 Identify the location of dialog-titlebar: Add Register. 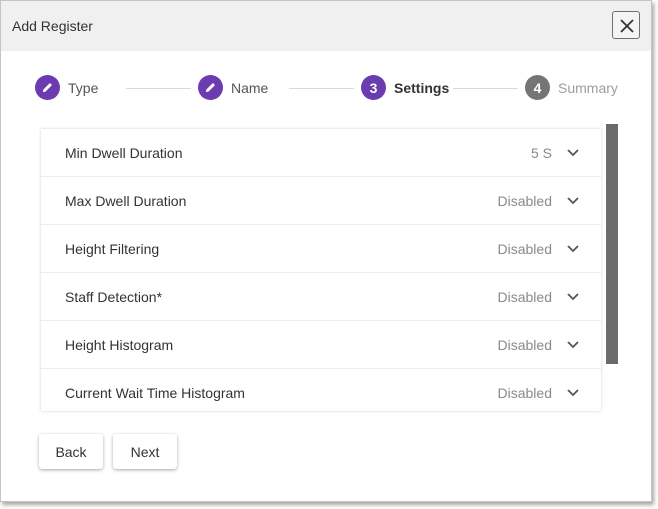
(326, 26).